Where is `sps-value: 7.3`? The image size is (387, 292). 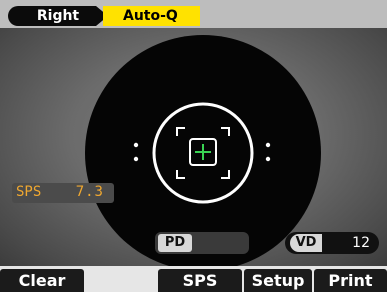
sps-value: 7.3 is located at coordinates (89, 192).